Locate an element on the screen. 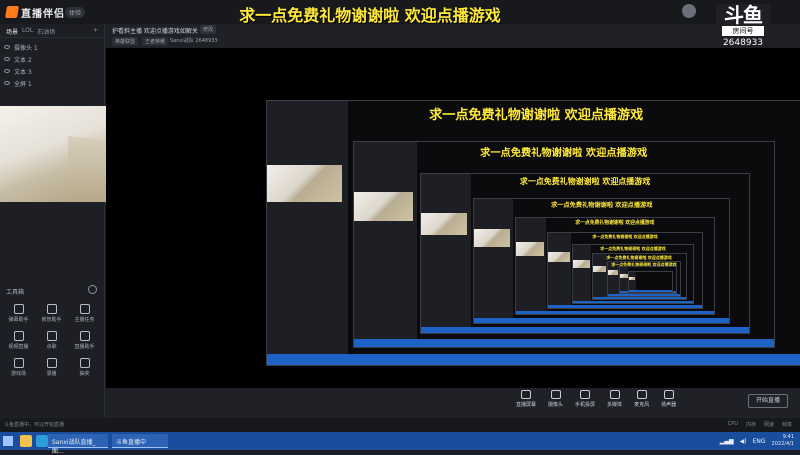 This screenshot has height=455, width=800. video-icon is located at coordinates (18, 336).